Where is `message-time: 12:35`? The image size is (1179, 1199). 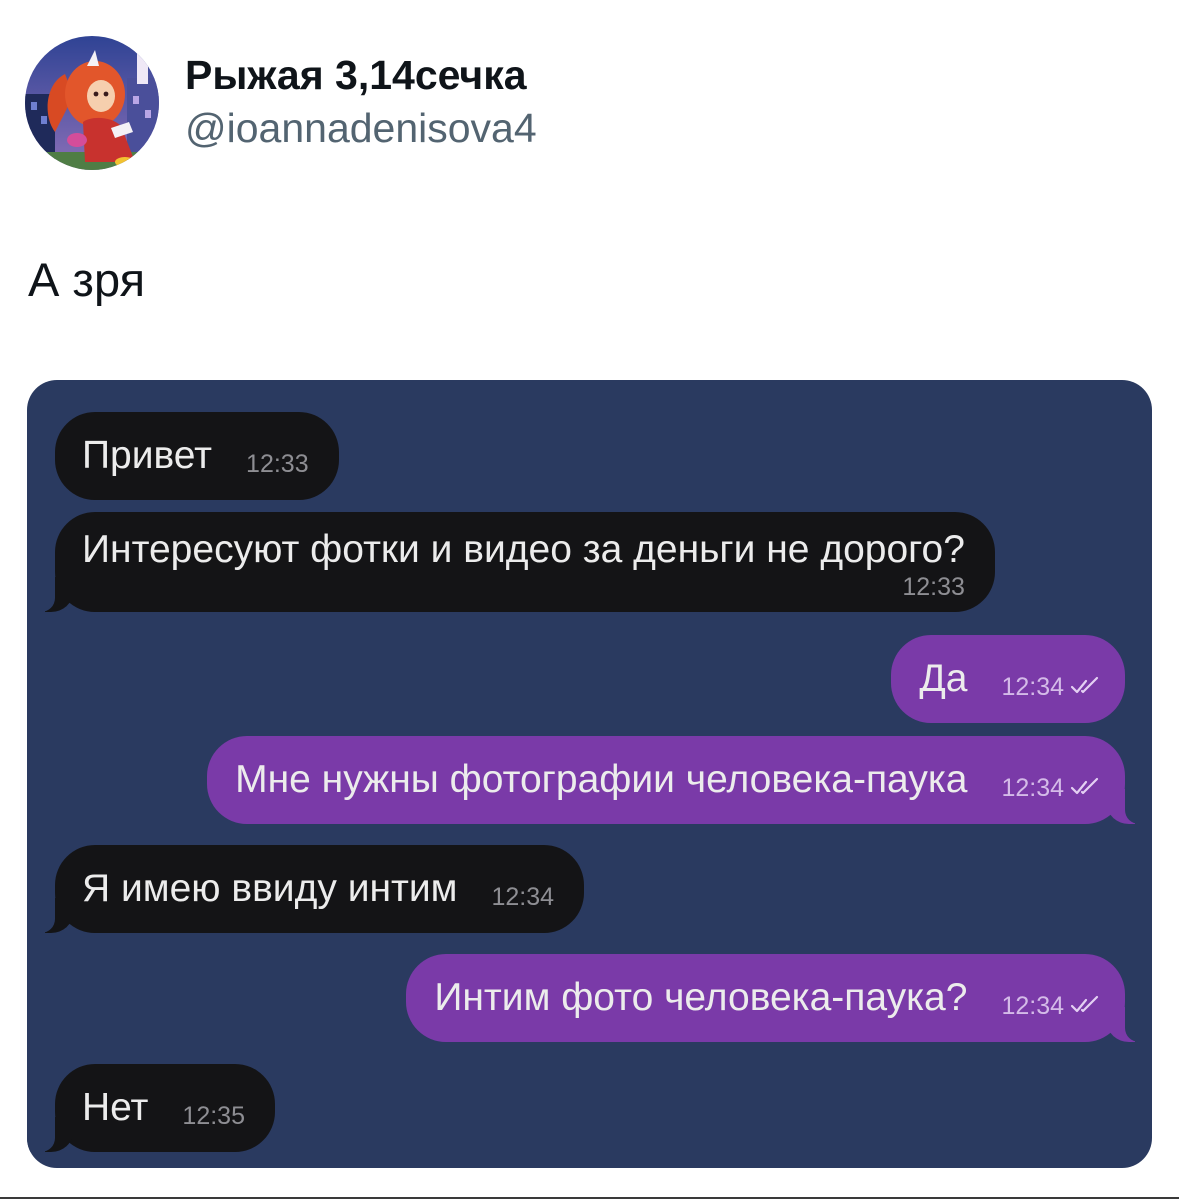 message-time: 12:35 is located at coordinates (213, 1116).